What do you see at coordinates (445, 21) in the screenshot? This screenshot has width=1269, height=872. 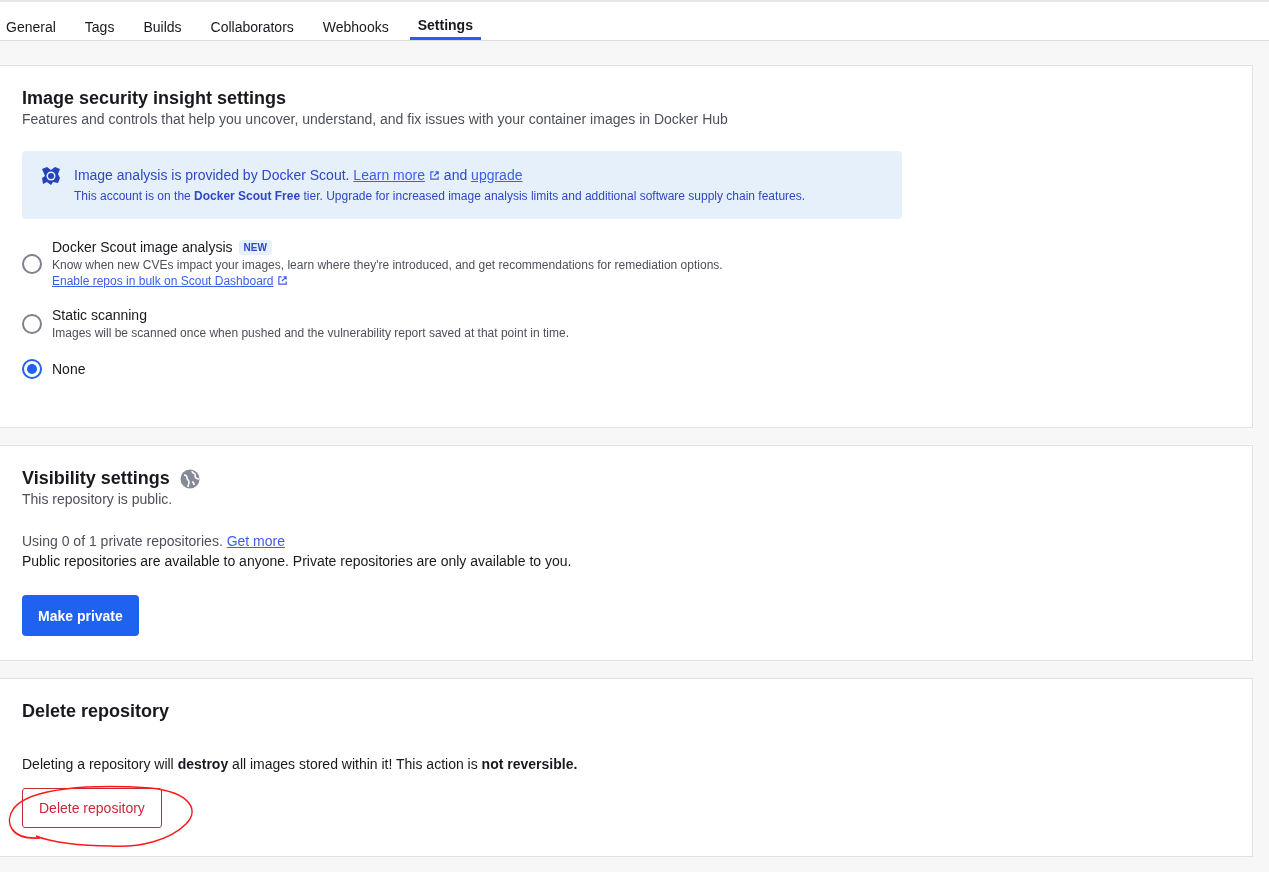 I see `tab: Settings` at bounding box center [445, 21].